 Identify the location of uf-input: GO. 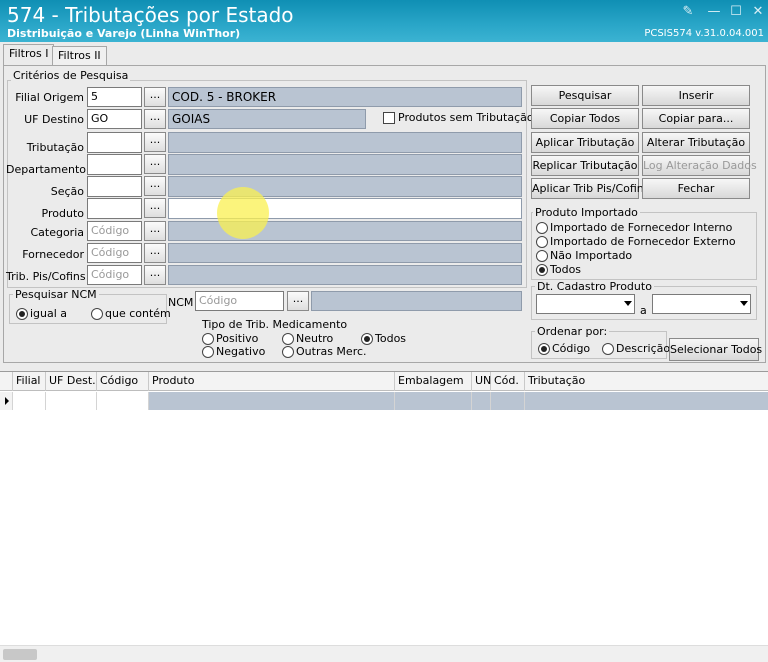
(114, 119).